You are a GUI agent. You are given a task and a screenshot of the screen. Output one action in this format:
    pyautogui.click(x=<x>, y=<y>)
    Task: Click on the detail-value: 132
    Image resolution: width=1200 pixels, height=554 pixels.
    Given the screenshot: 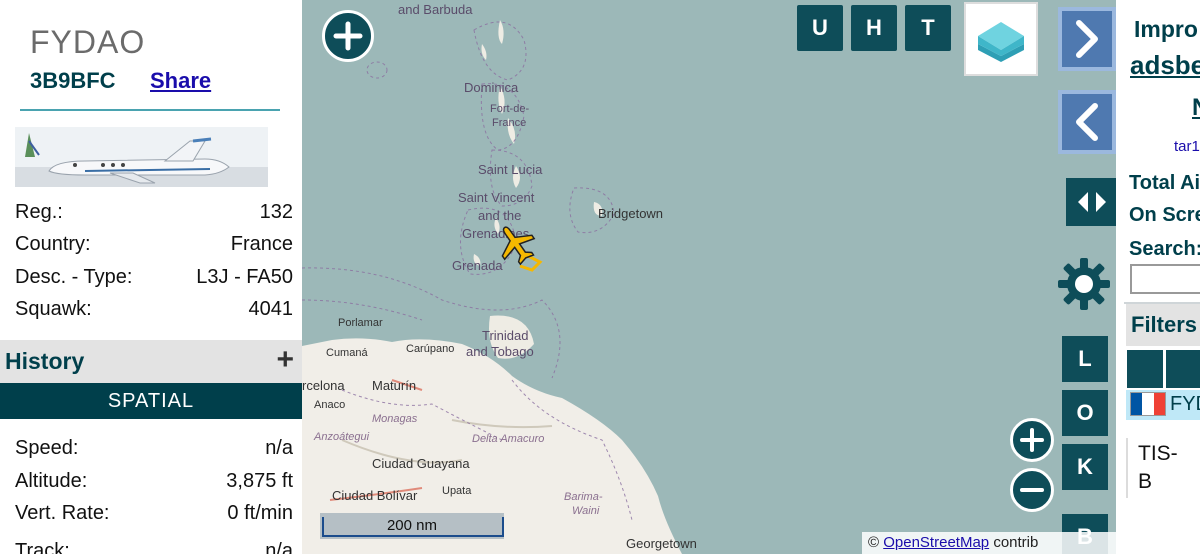 What is the action you would take?
    pyautogui.click(x=276, y=212)
    